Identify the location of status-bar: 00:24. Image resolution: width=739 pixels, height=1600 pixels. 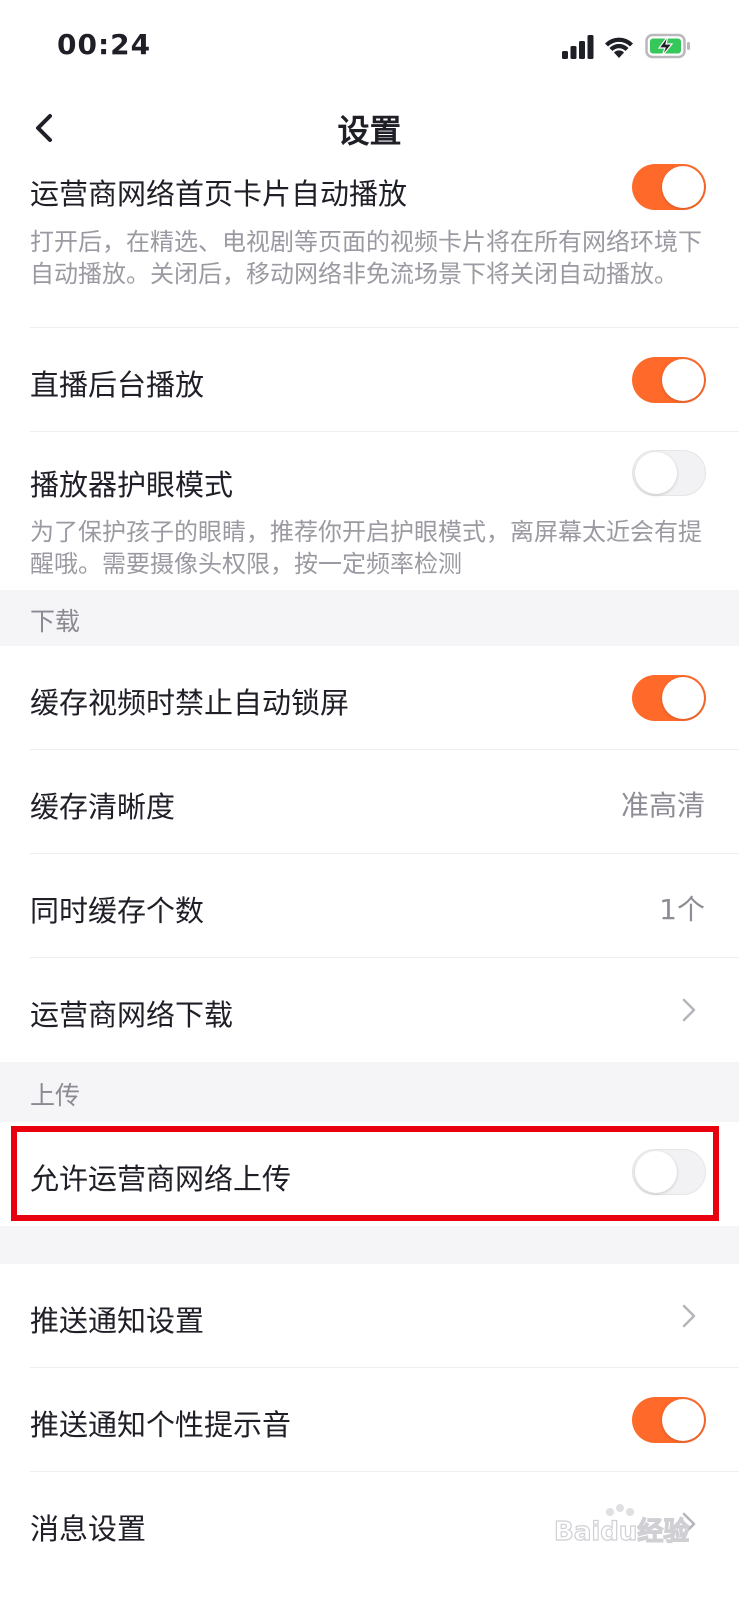
(369, 46).